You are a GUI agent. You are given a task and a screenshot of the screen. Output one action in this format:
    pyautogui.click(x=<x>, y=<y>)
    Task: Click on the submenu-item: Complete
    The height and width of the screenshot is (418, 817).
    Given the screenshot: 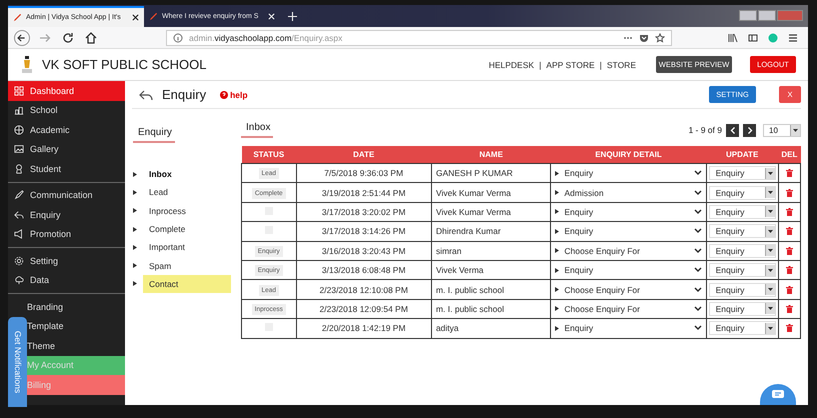 What is the action you would take?
    pyautogui.click(x=187, y=229)
    